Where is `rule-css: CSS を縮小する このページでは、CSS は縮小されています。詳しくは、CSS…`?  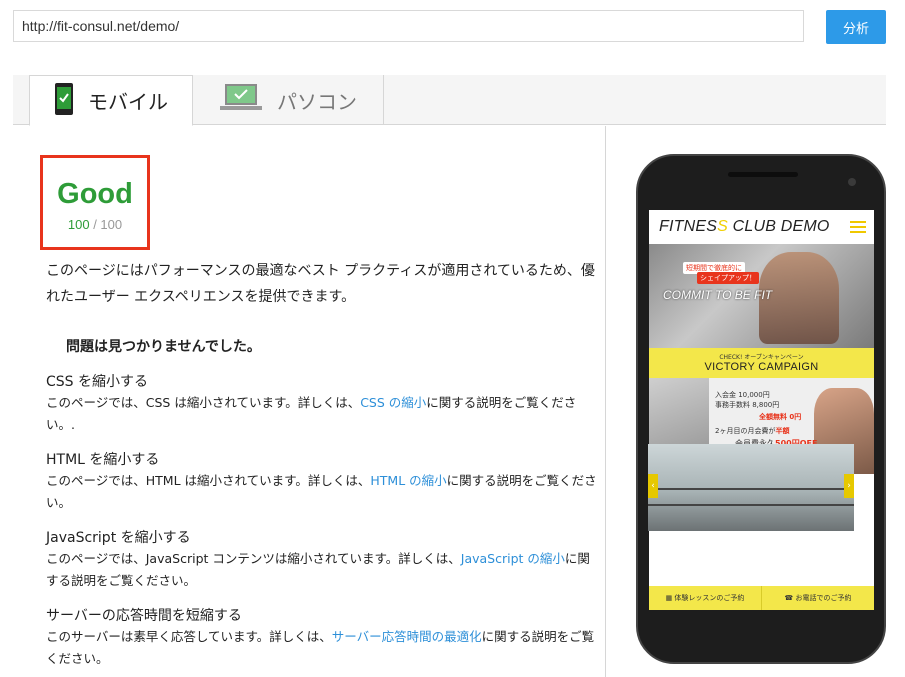 rule-css: CSS を縮小する このページでは、CSS は縮小されています。詳しくは、CSS… is located at coordinates (322, 404).